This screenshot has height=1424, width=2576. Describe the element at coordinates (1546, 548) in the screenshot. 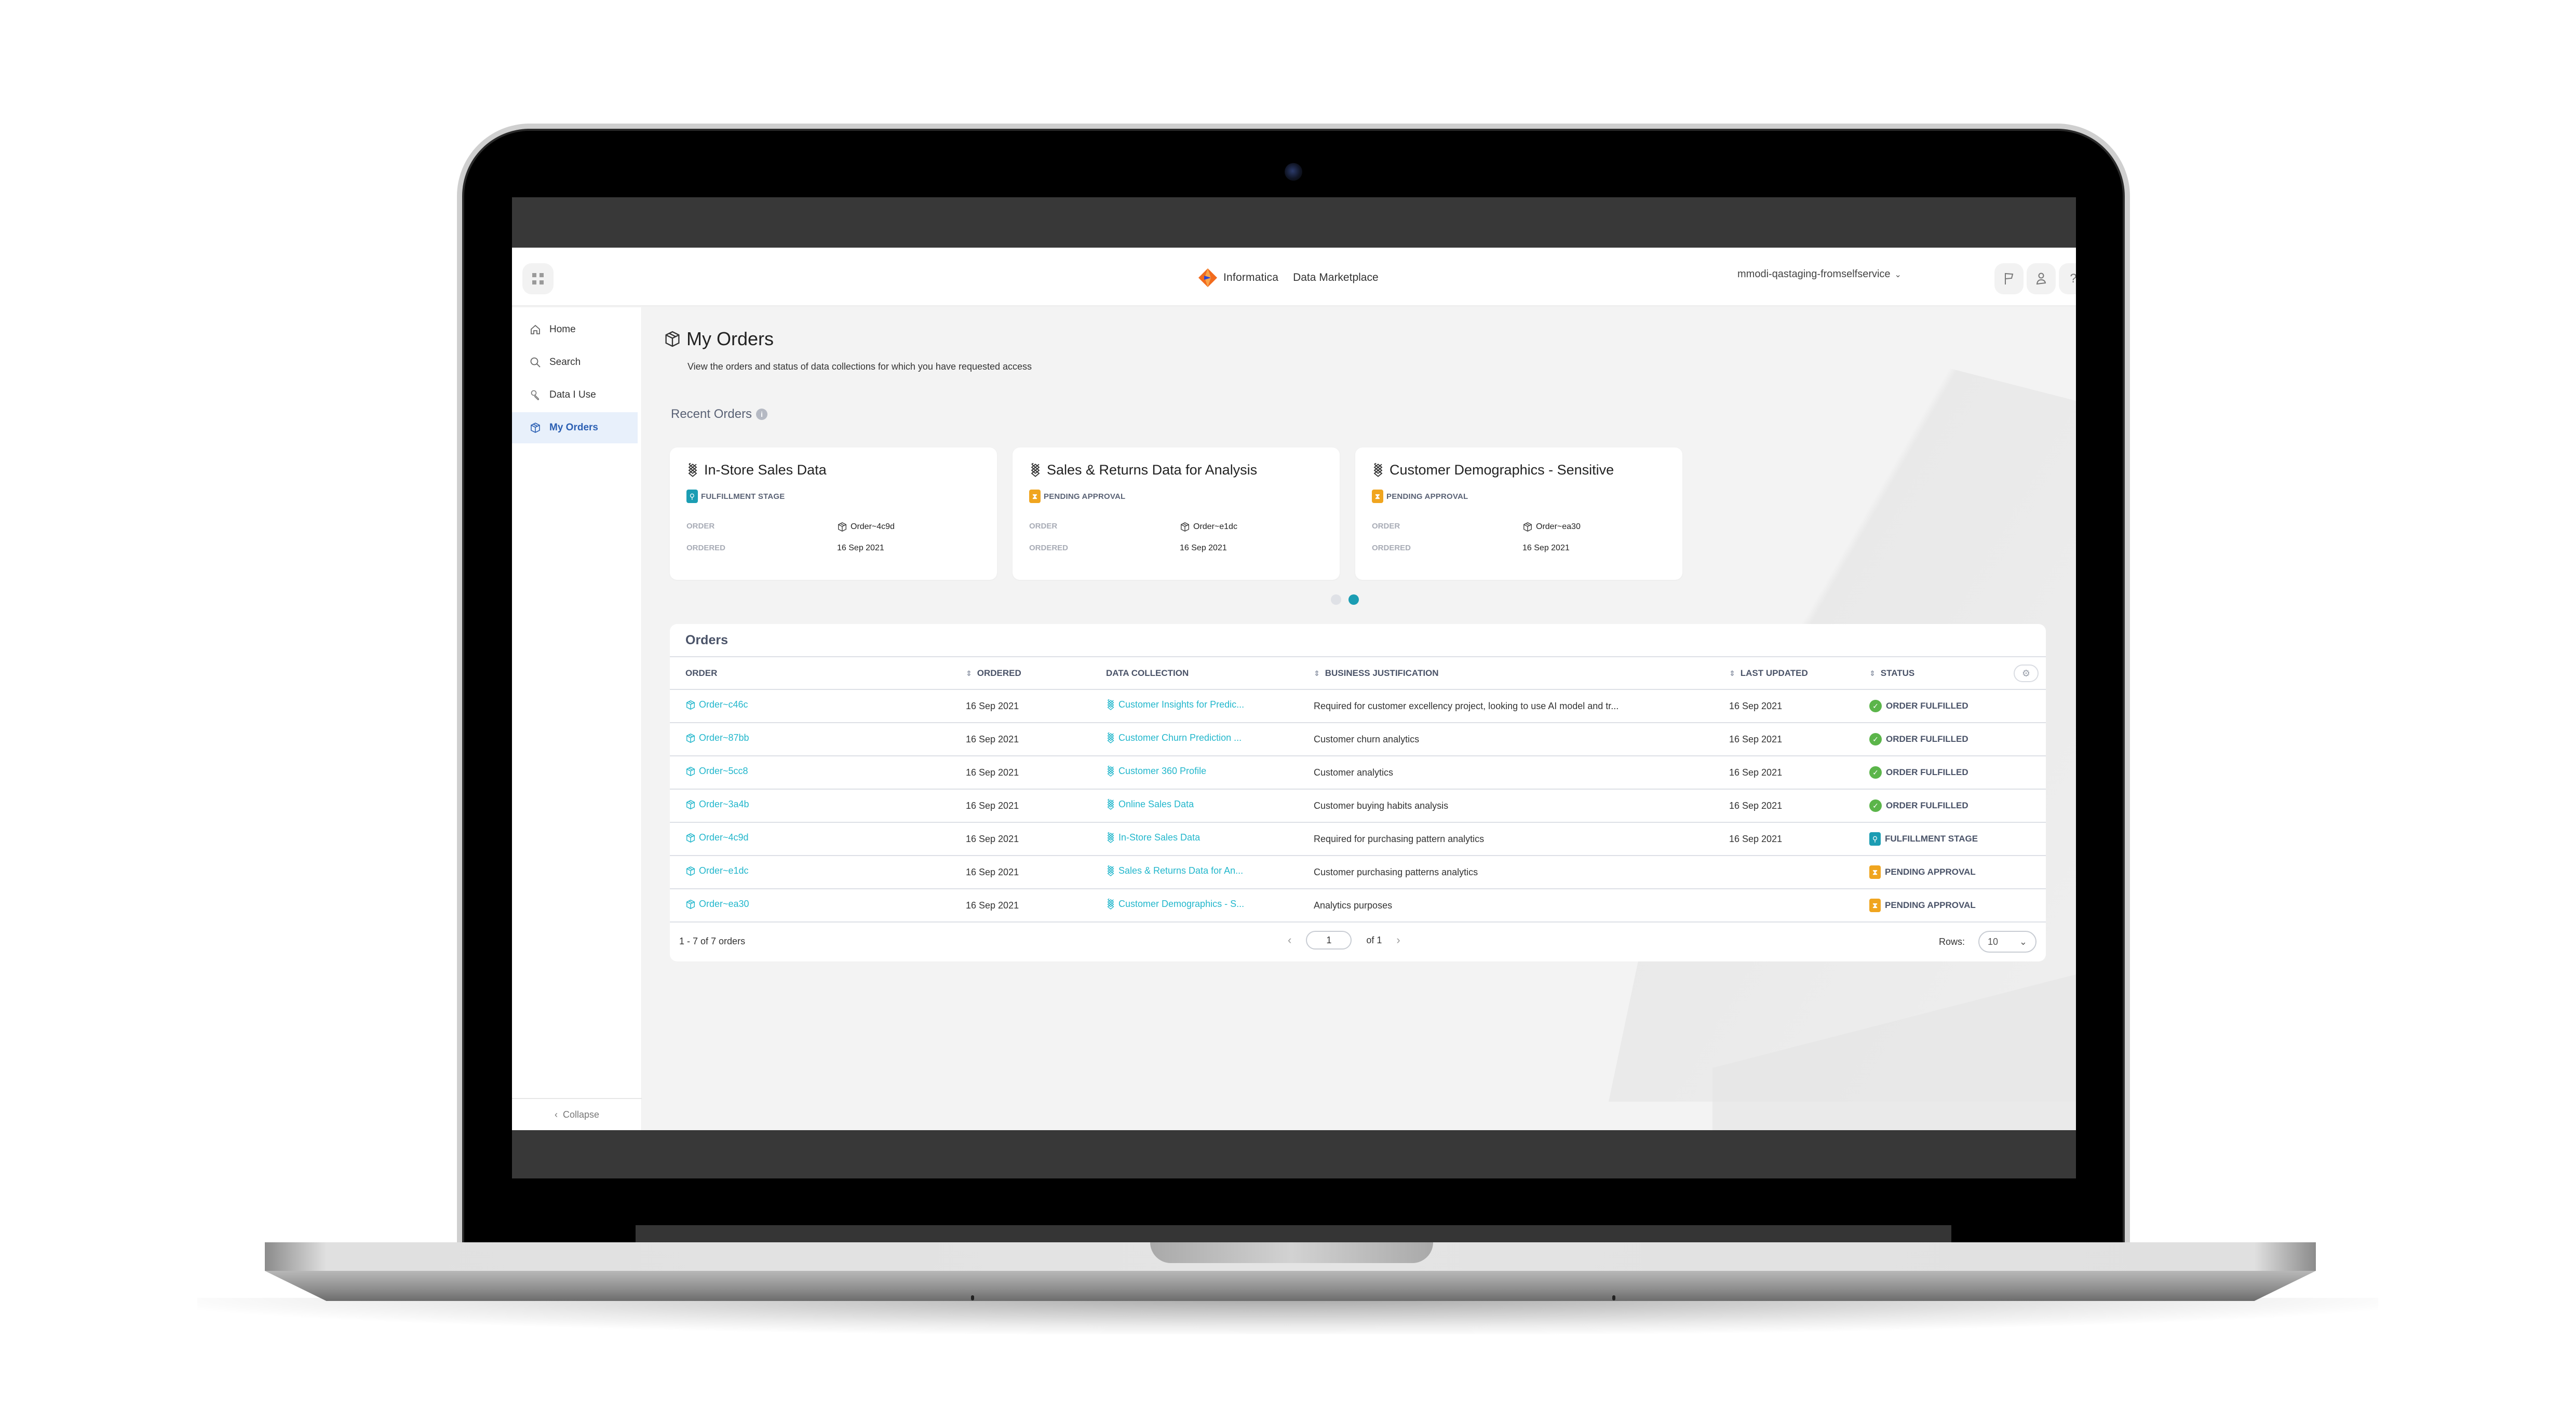

I see `ordered-date: 16 Sep 2021` at that location.